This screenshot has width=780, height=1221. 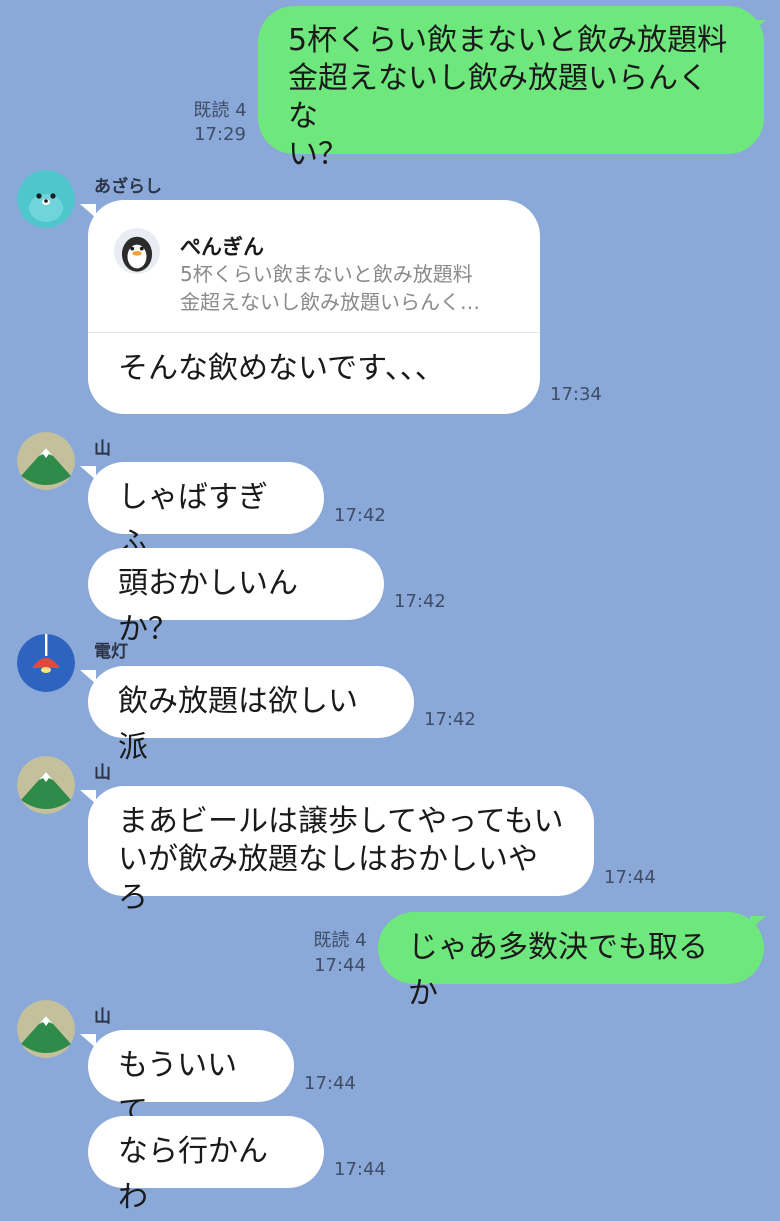 What do you see at coordinates (318, 154) in the screenshot?
I see `message-line: い？` at bounding box center [318, 154].